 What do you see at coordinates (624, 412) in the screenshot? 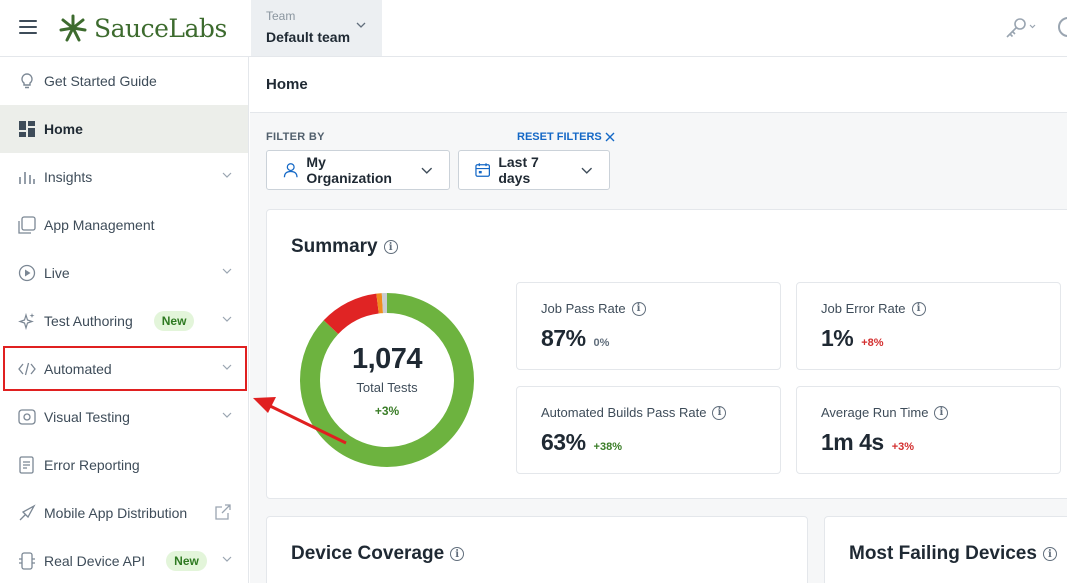
I see `metric-label-text: Automated Builds Pass Rate` at bounding box center [624, 412].